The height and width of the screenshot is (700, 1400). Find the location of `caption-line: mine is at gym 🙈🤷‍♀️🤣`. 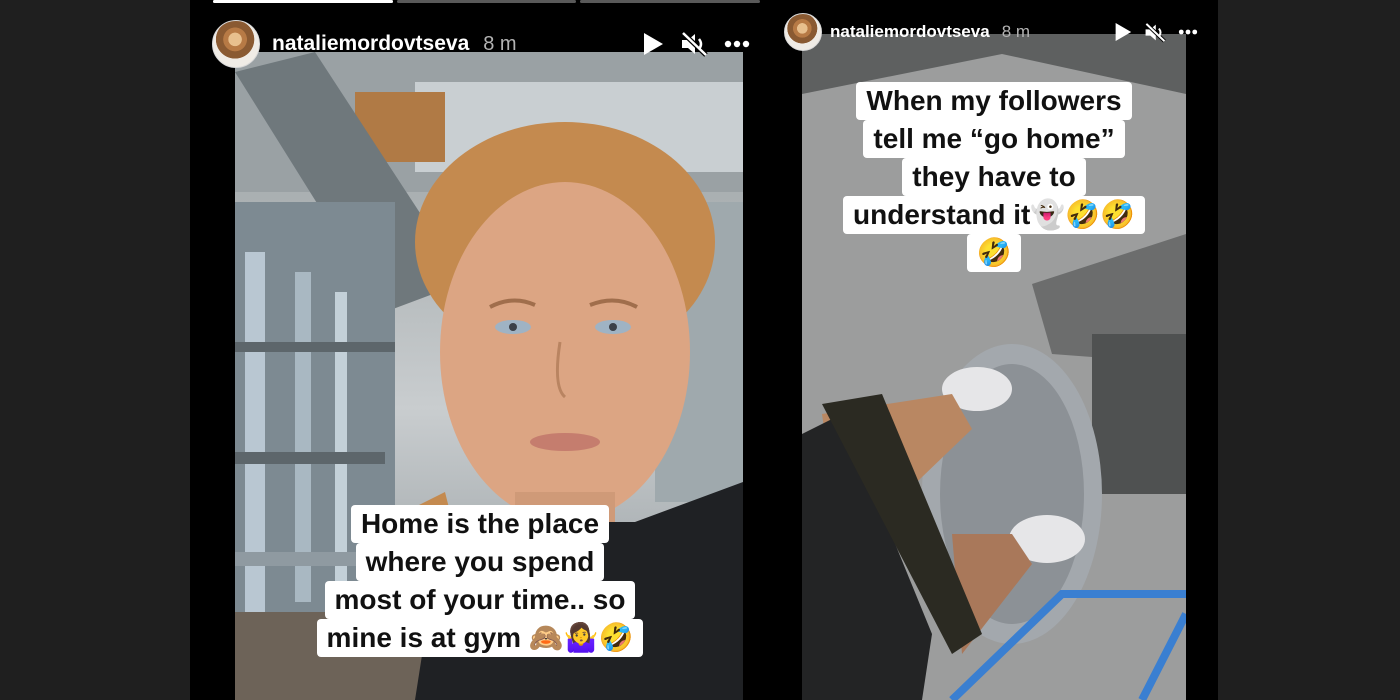

caption-line: mine is at gym 🙈🤷‍♀️🤣 is located at coordinates (480, 638).